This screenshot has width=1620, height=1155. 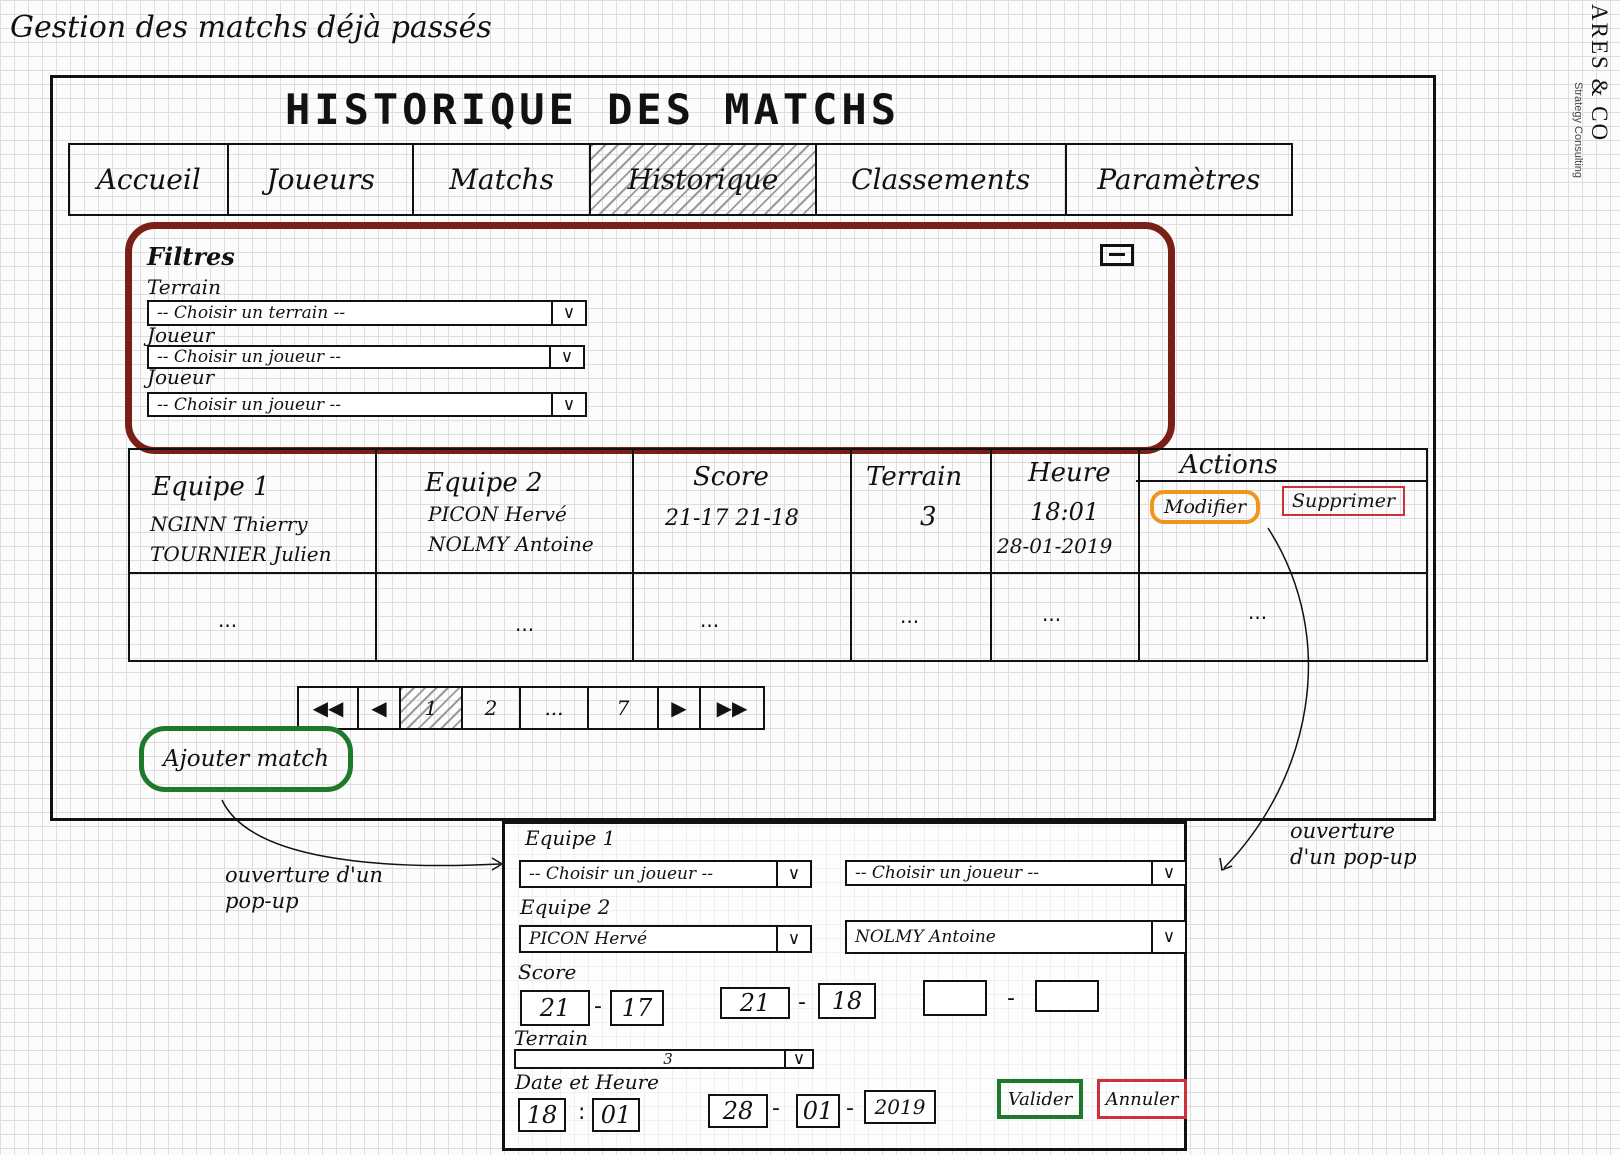 I want to click on popup-terrain-label: Terrain, so click(x=551, y=1038).